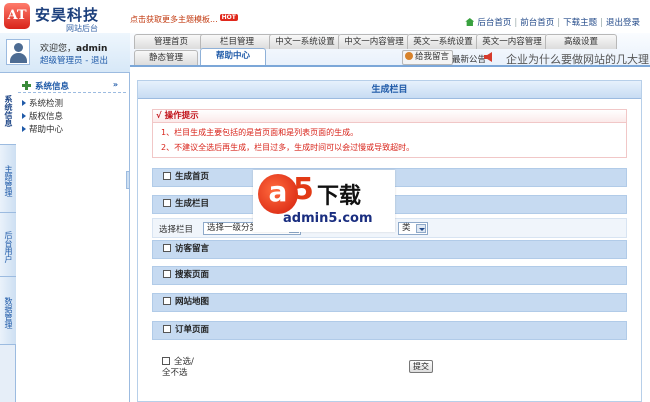 The height and width of the screenshot is (402, 650). I want to click on vtab-system-info: 系统信息, so click(8, 109).